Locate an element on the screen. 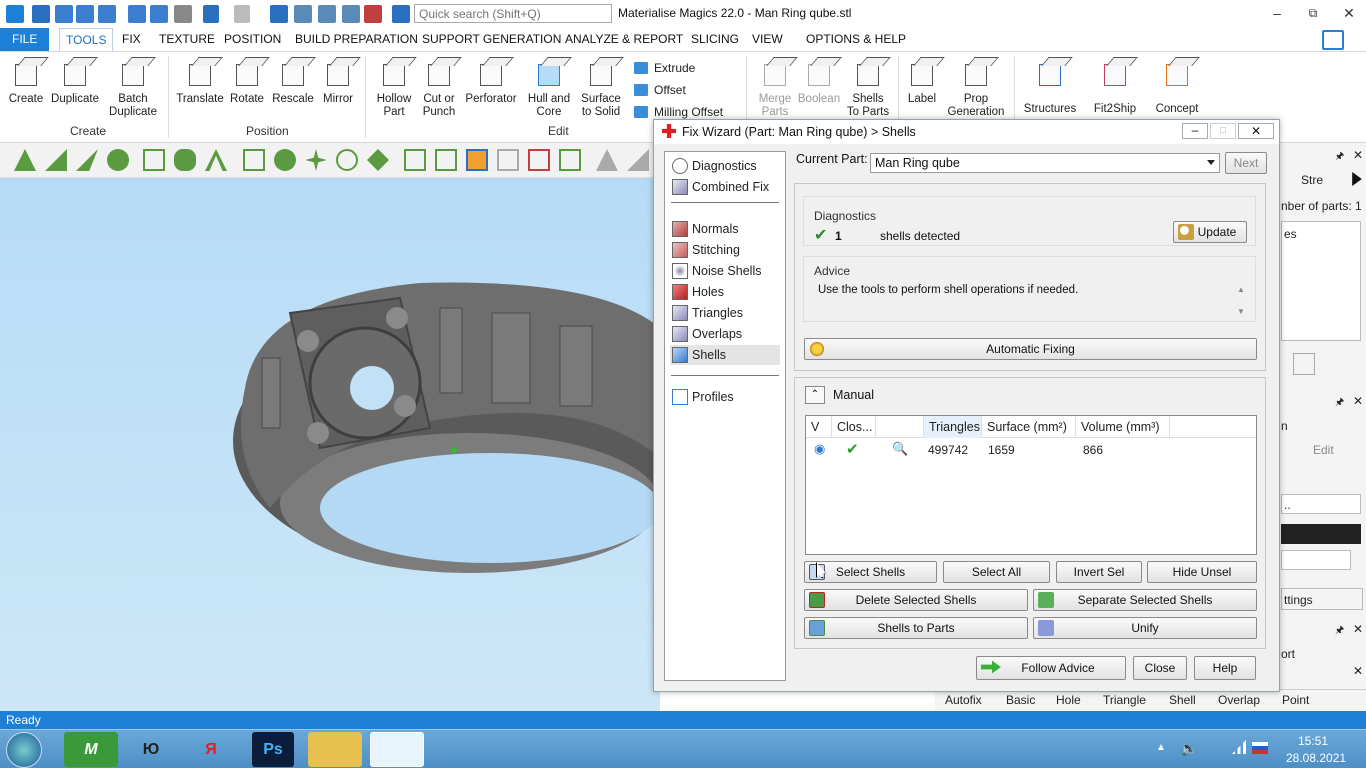 This screenshot has height=768, width=1366. menu-options-help: OPTIONS & HELP is located at coordinates (856, 39).